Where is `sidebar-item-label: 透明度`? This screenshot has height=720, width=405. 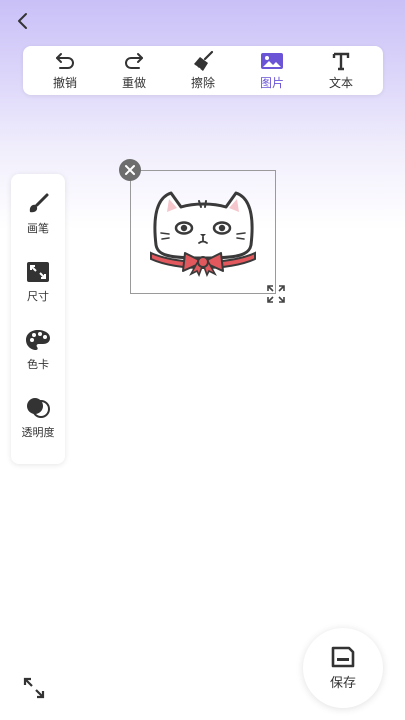 sidebar-item-label: 透明度 is located at coordinates (38, 432).